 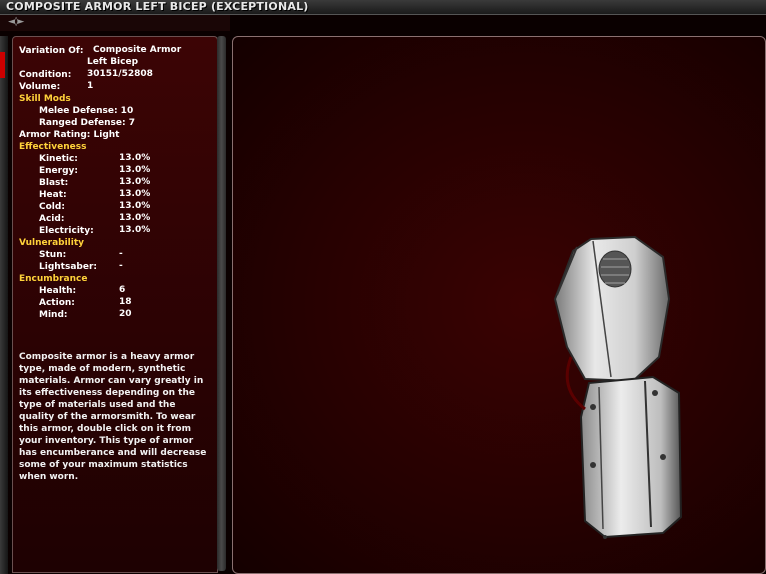 What do you see at coordinates (69, 135) in the screenshot?
I see `armor-rating: Armor Rating: Light` at bounding box center [69, 135].